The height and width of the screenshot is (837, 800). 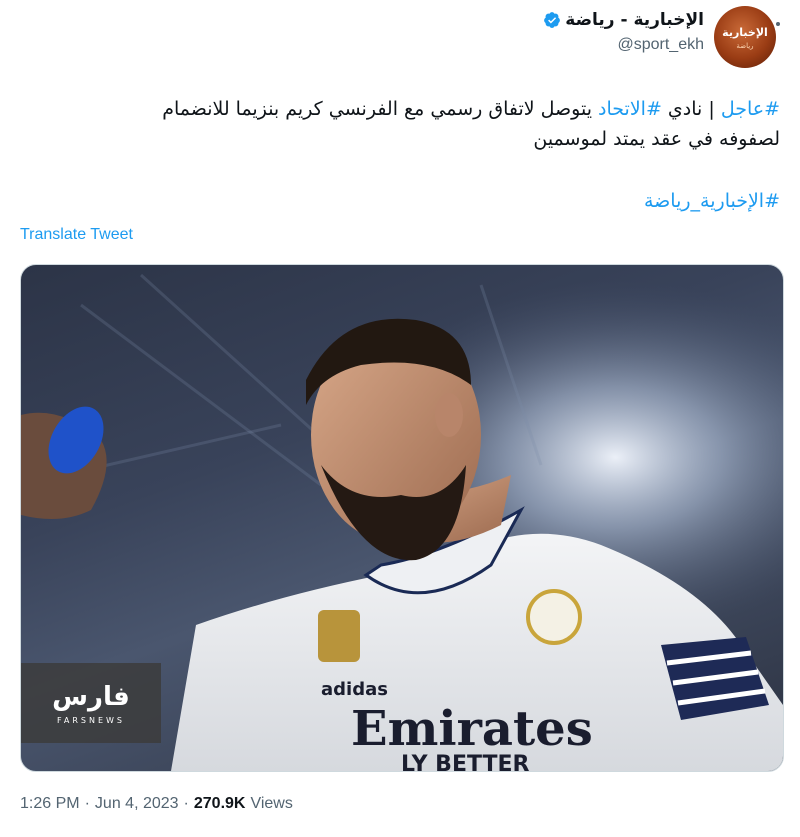 I want to click on shirt-sponsor-text: Emirates, so click(x=472, y=729).